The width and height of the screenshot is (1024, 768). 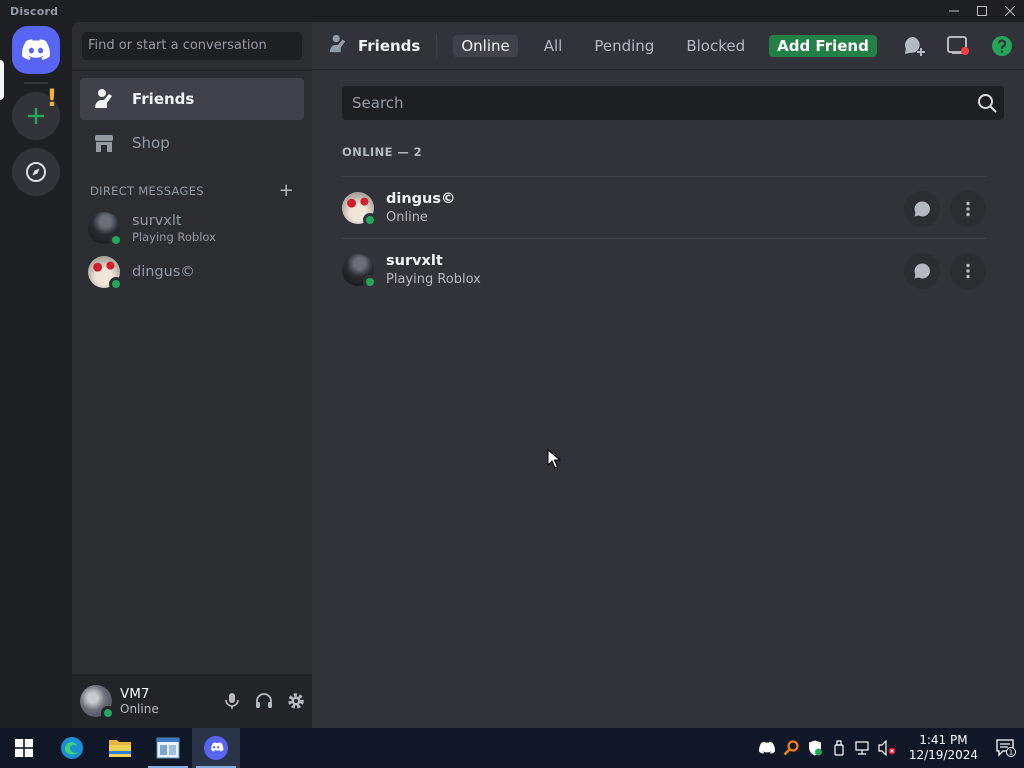 What do you see at coordinates (97, 702) in the screenshot?
I see `user-avatar` at bounding box center [97, 702].